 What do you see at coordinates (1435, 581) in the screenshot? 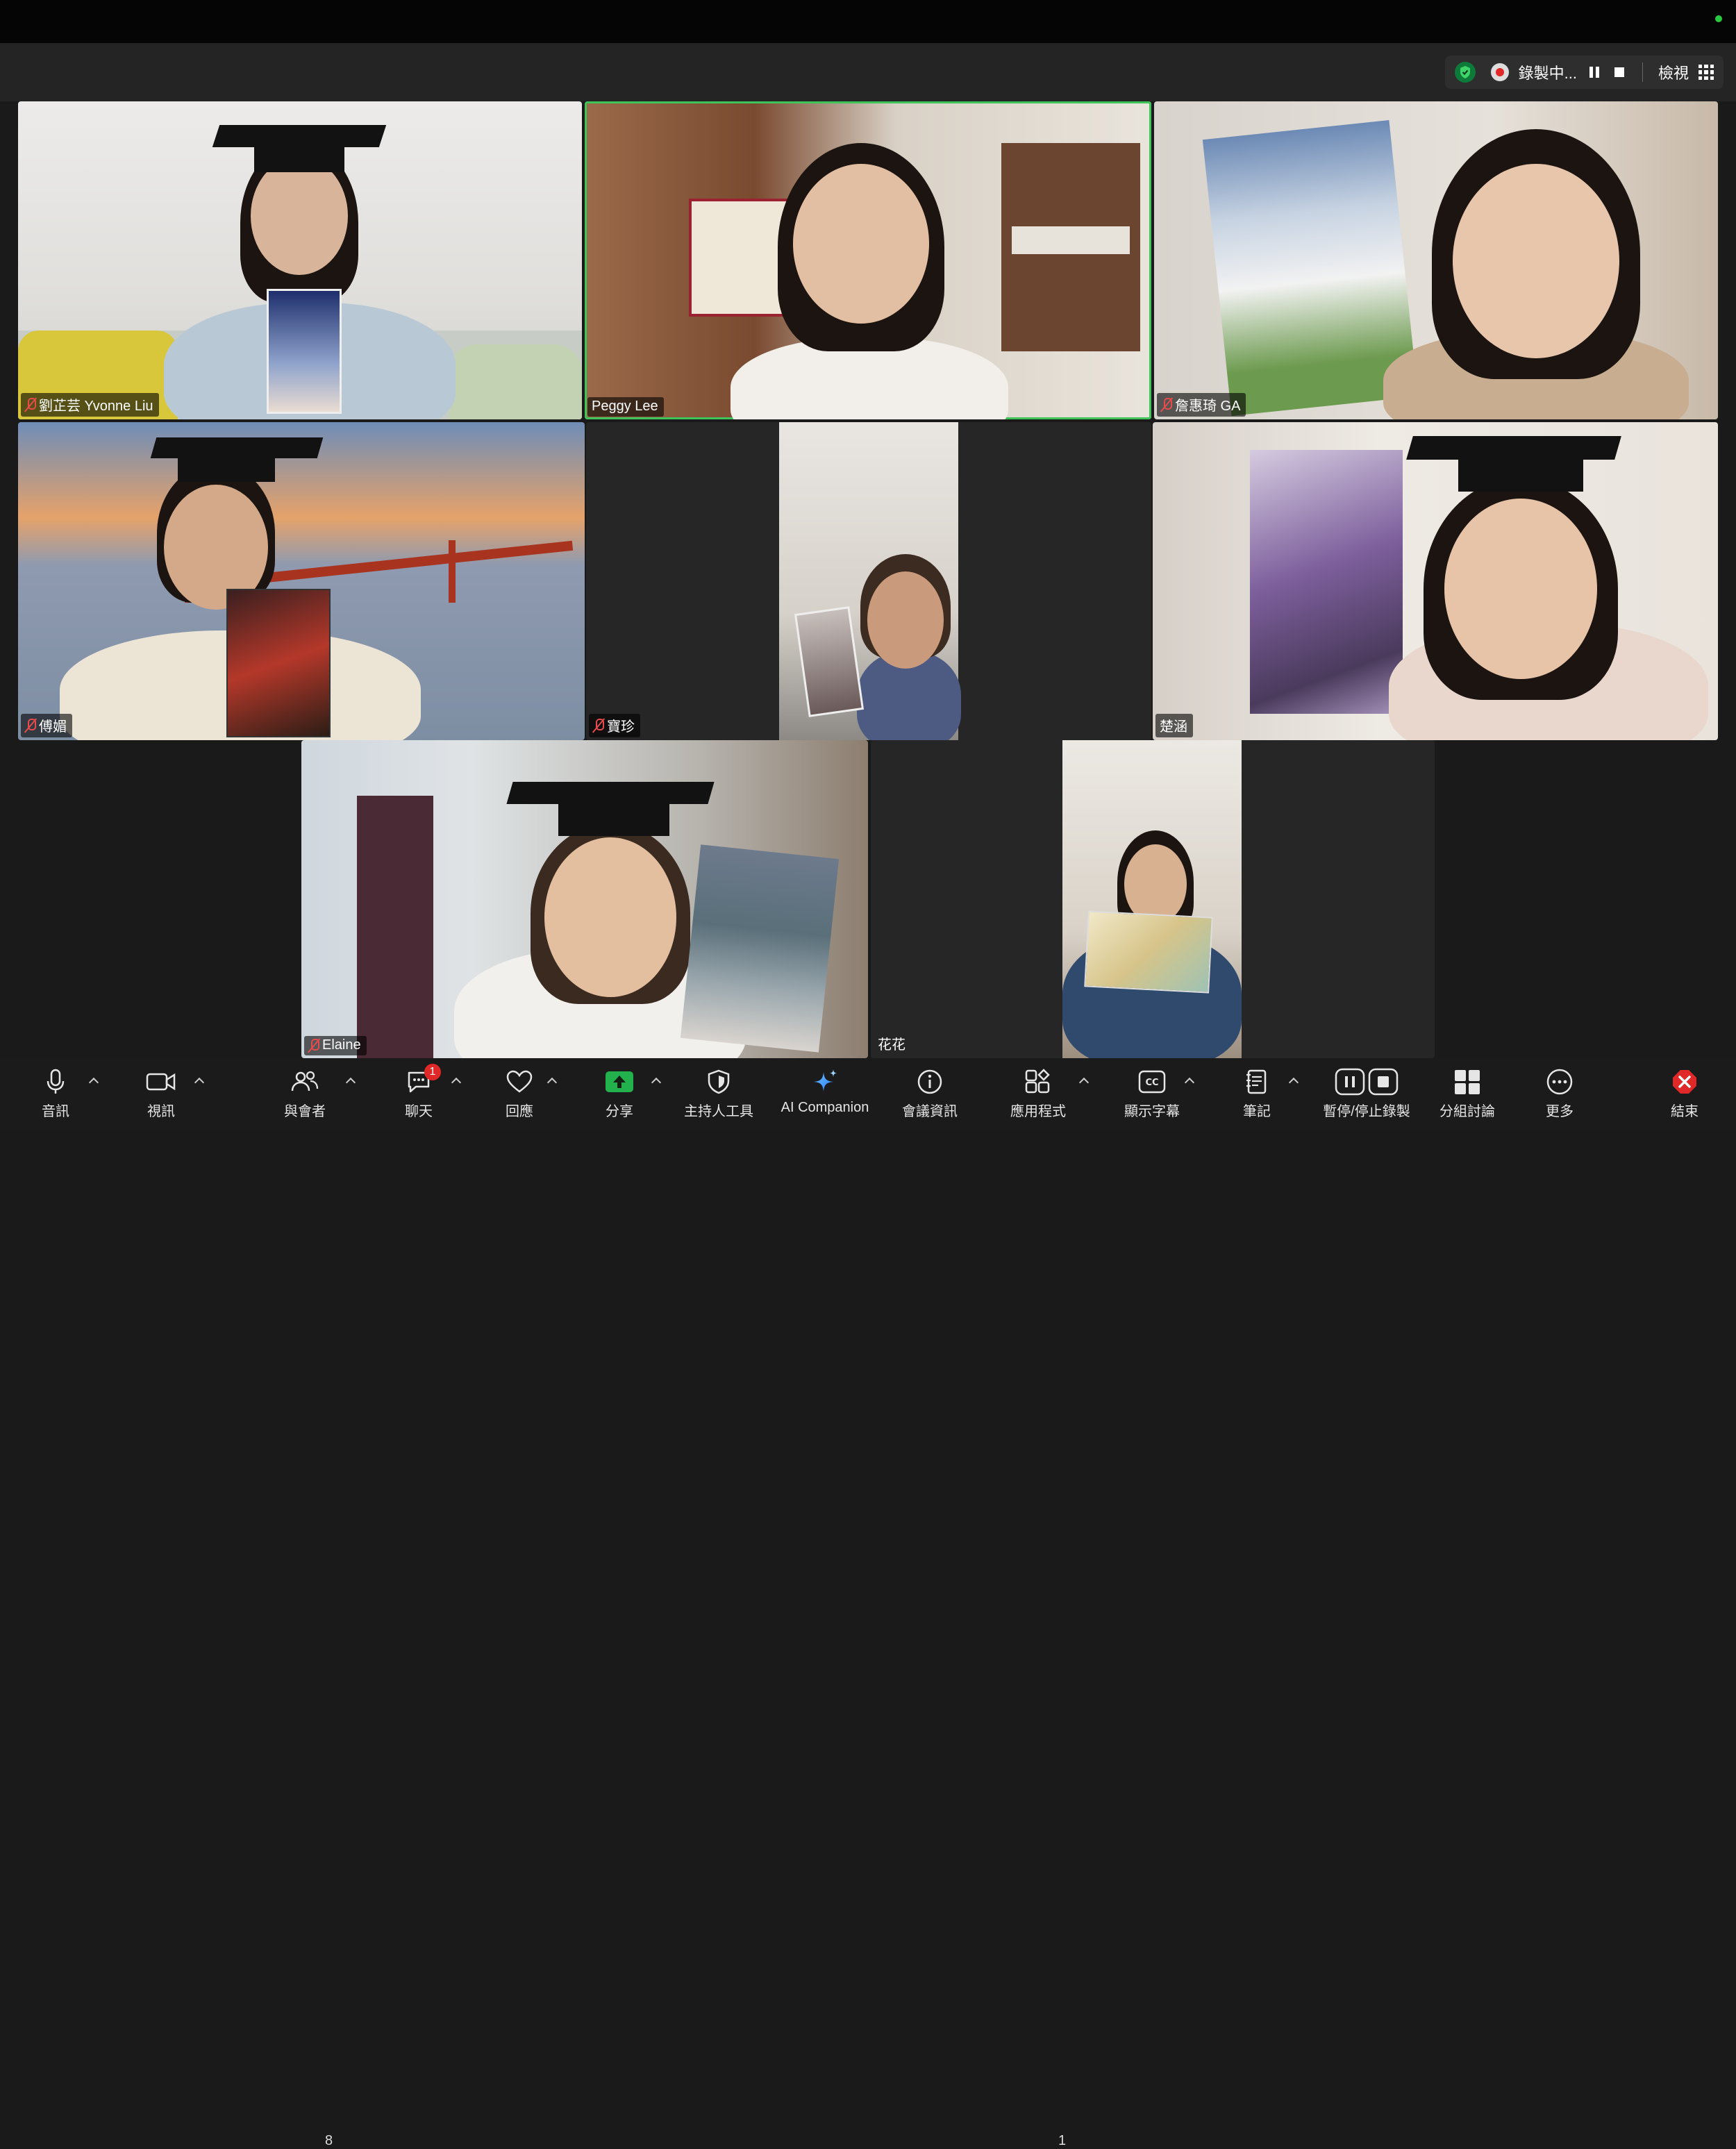
I see `video-tile: 楚涵` at bounding box center [1435, 581].